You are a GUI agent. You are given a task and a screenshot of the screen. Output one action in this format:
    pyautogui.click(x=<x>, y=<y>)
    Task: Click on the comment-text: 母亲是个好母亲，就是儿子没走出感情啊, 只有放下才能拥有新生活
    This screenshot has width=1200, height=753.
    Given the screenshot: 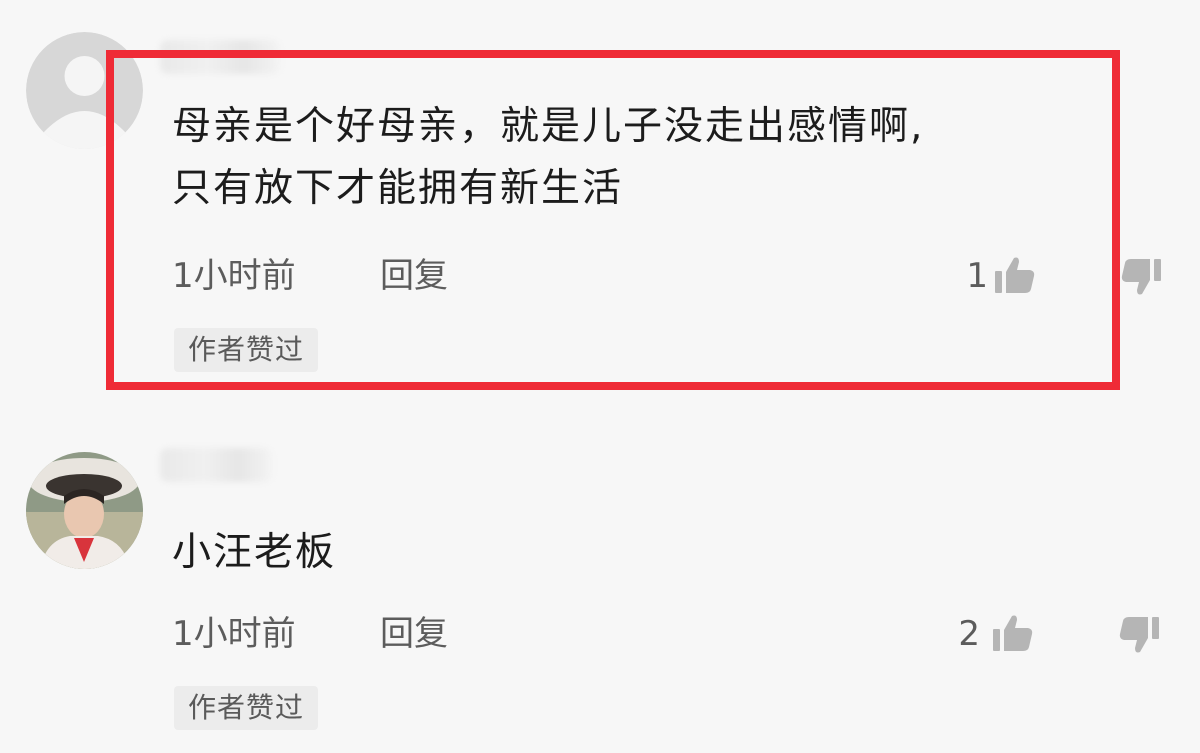 What is the action you would take?
    pyautogui.click(x=647, y=158)
    